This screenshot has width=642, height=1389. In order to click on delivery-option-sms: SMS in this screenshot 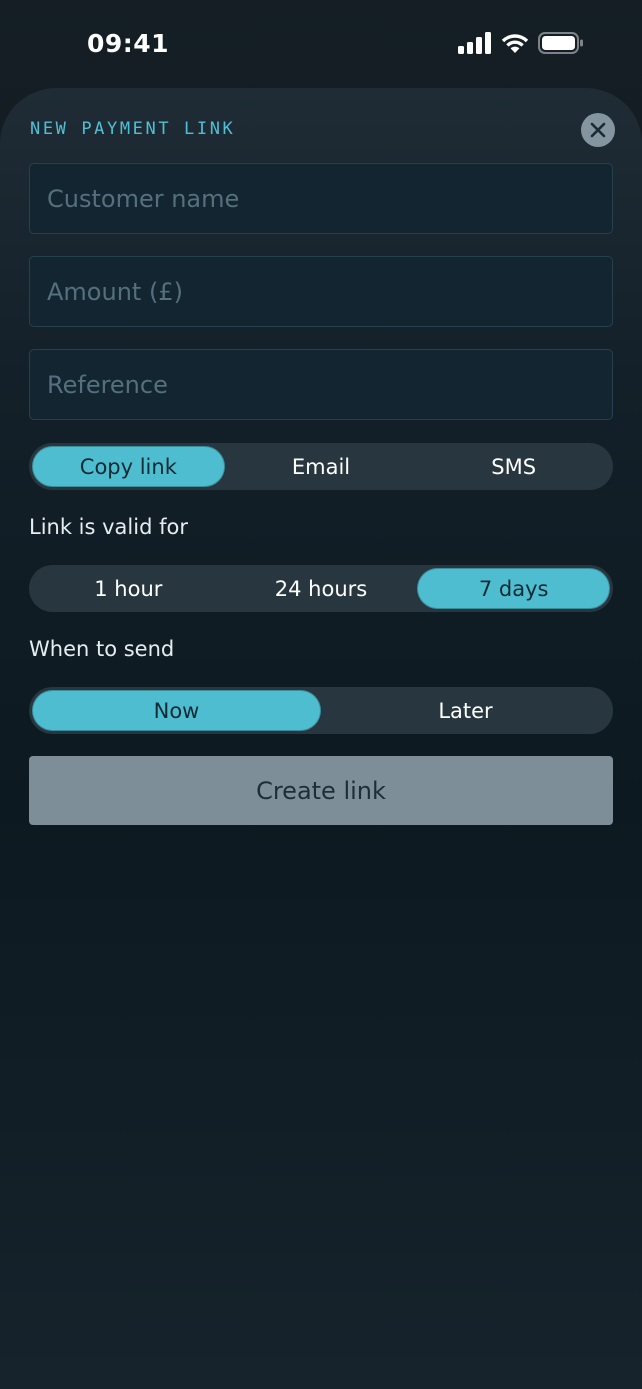, I will do `click(513, 466)`.